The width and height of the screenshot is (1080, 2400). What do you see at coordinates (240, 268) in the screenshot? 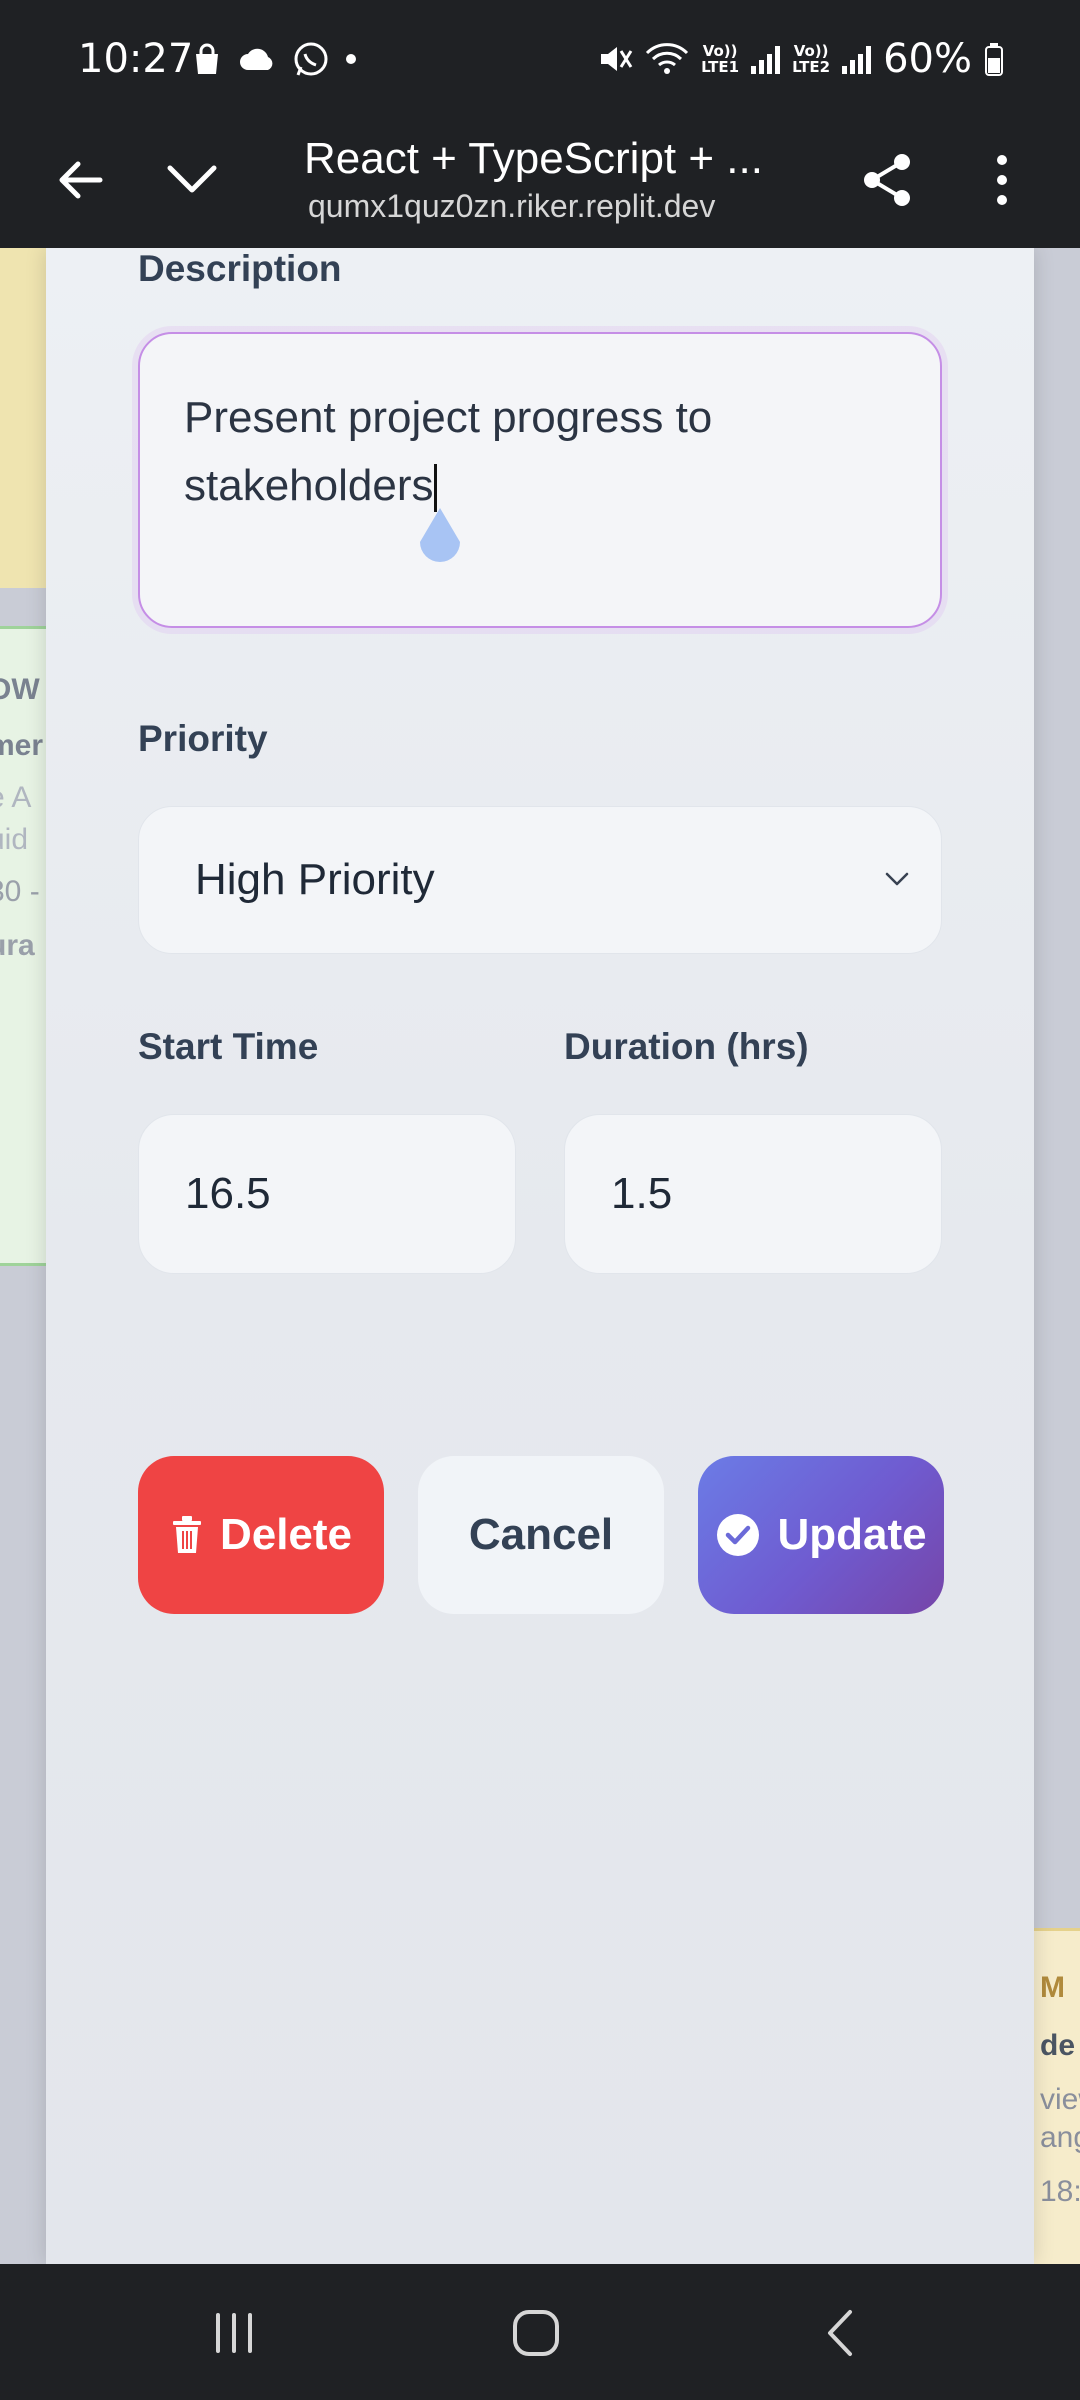
I see `description-label: Description` at bounding box center [240, 268].